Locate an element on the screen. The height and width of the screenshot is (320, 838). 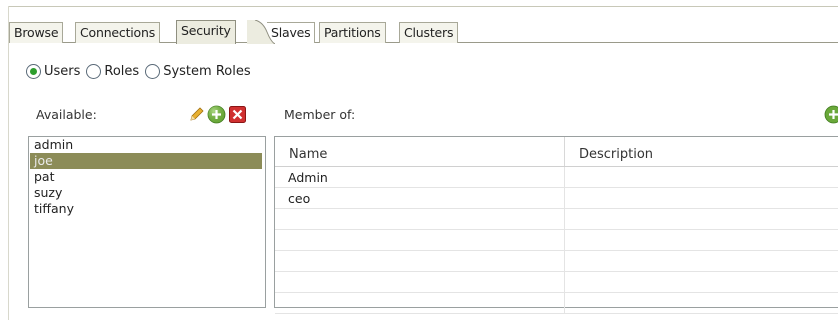
radio-roles: Roles is located at coordinates (112, 71).